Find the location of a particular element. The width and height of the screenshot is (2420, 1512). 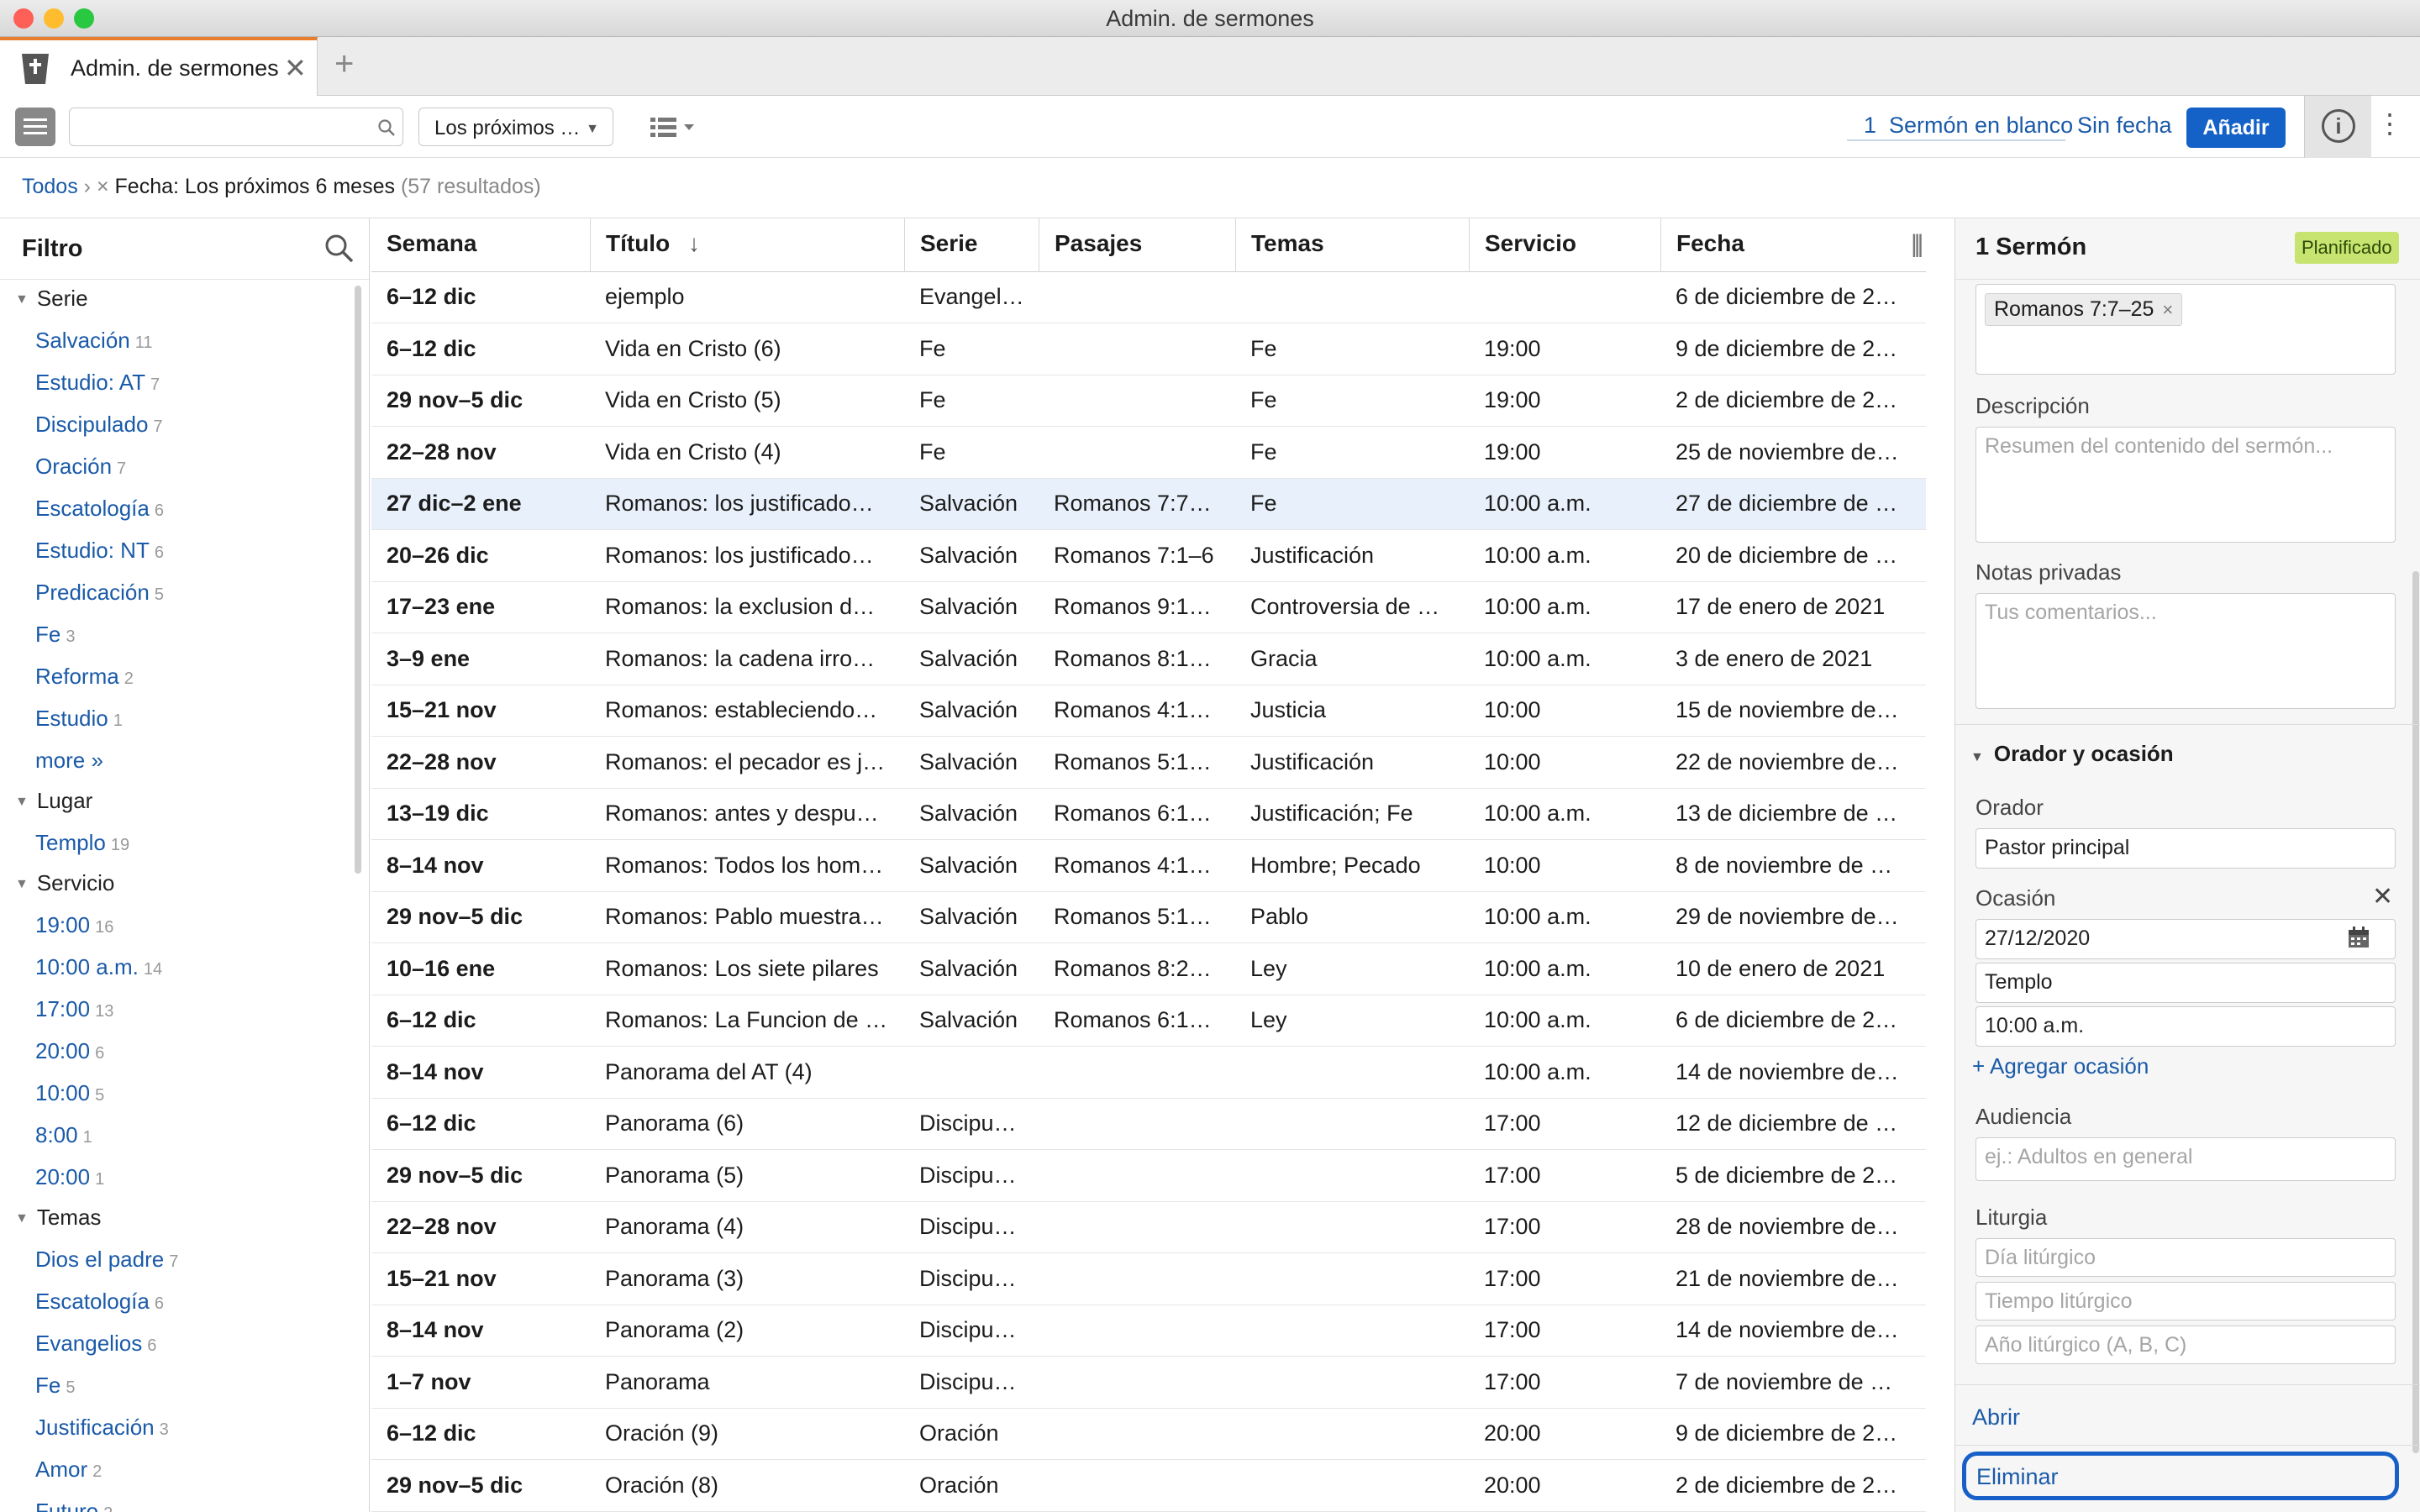

tab-close-icon: ✕ is located at coordinates (295, 68).